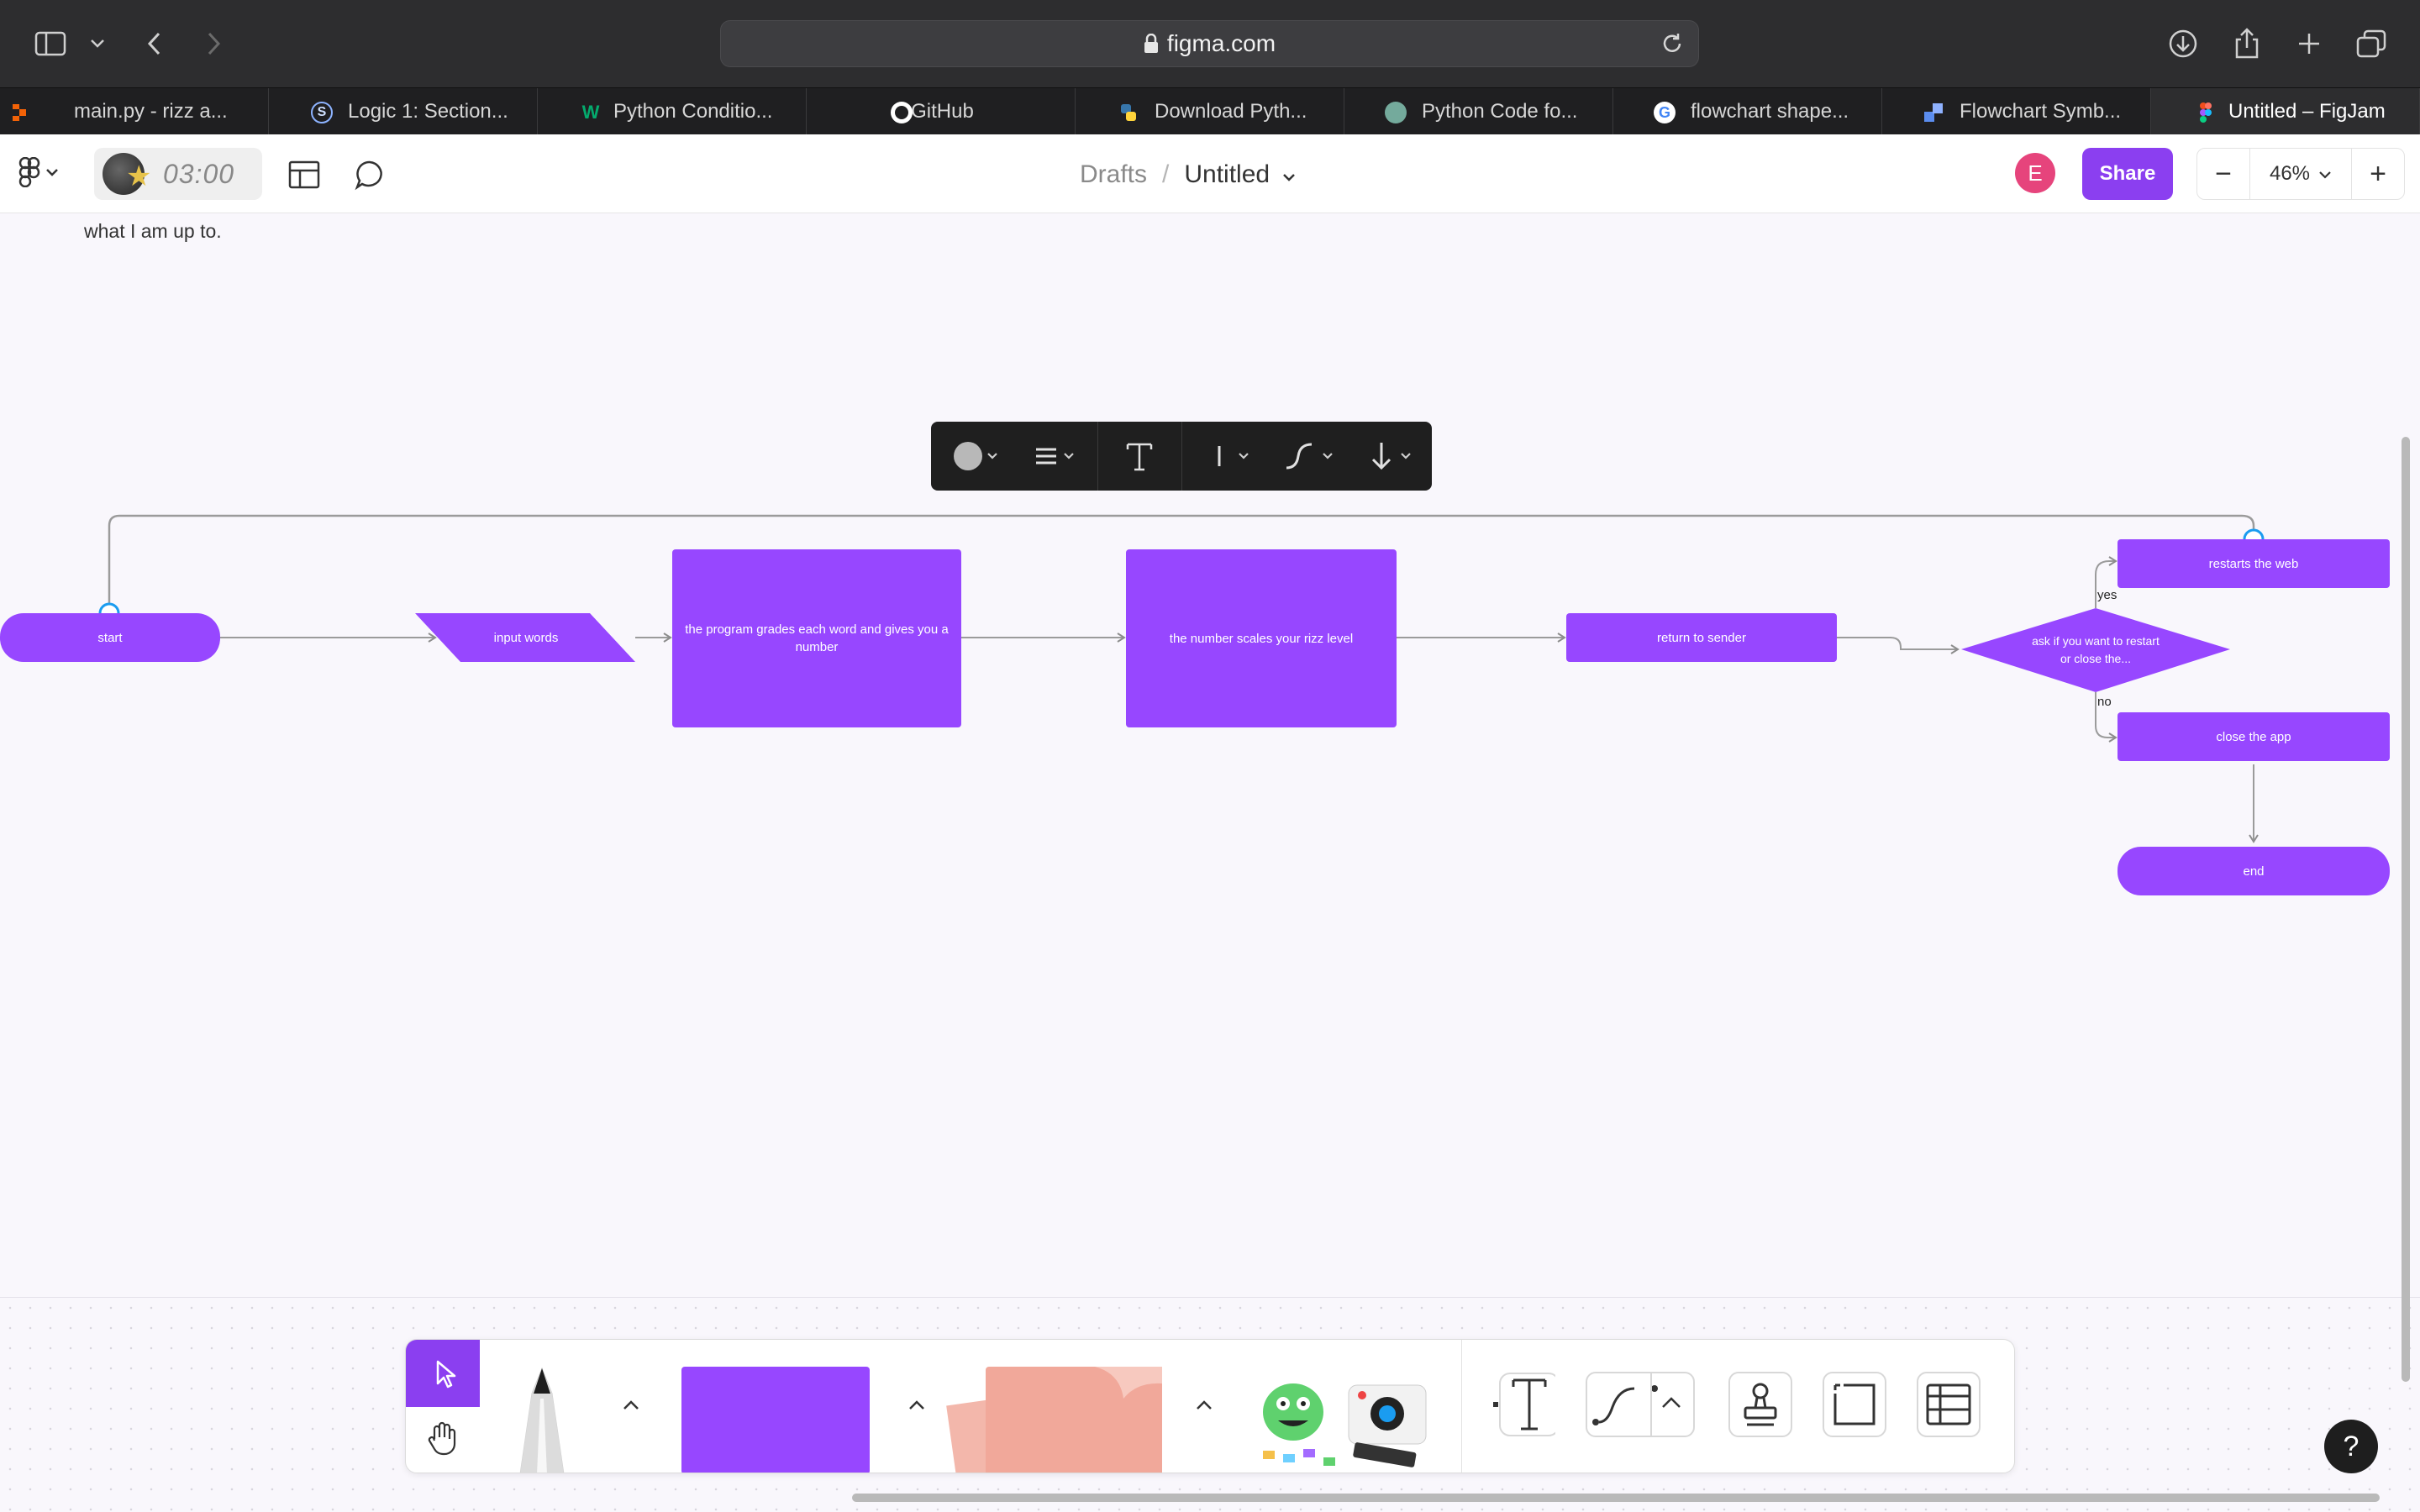 The width and height of the screenshot is (2420, 1512). Describe the element at coordinates (902, 112) in the screenshot. I see `github-icon` at that location.